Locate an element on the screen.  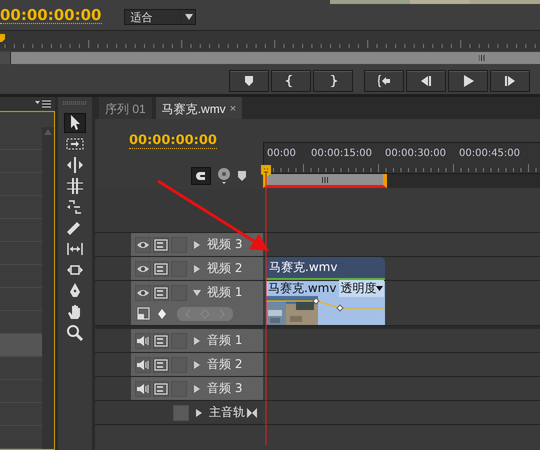
rate-stretch-icon is located at coordinates (75, 207).